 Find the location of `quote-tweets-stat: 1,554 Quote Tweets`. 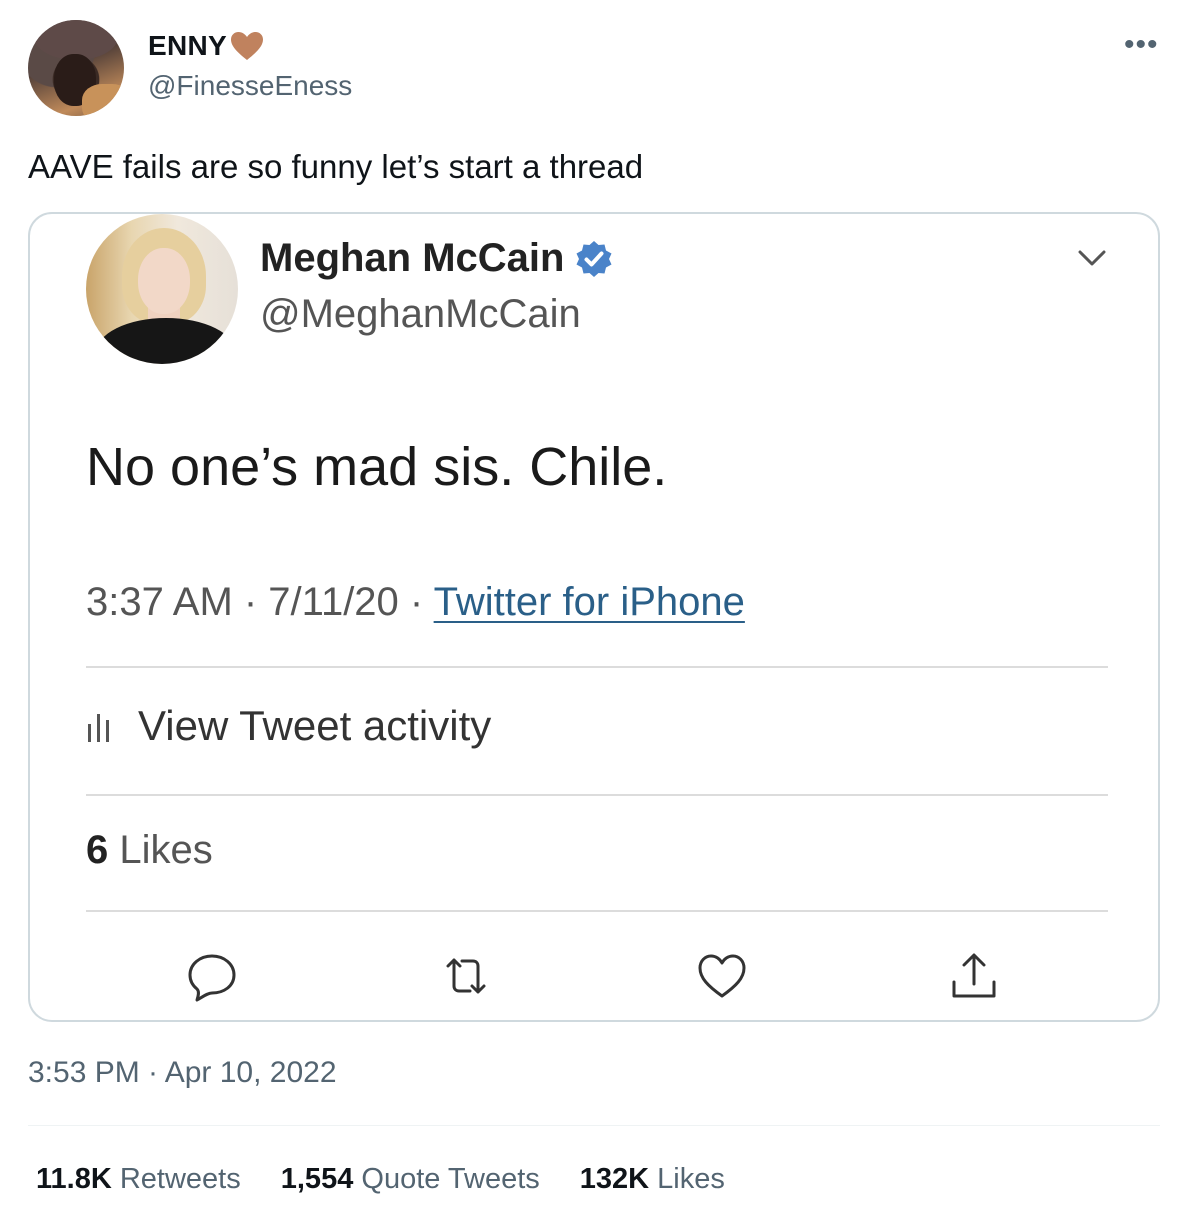

quote-tweets-stat: 1,554 Quote Tweets is located at coordinates (410, 1179).